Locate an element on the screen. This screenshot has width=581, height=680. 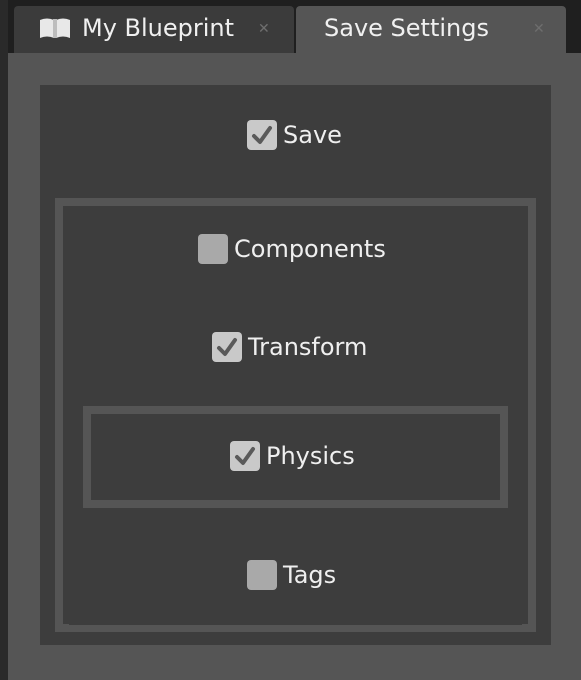
tab-my-blueprint: My Blueprint ✕ is located at coordinates (154, 29).